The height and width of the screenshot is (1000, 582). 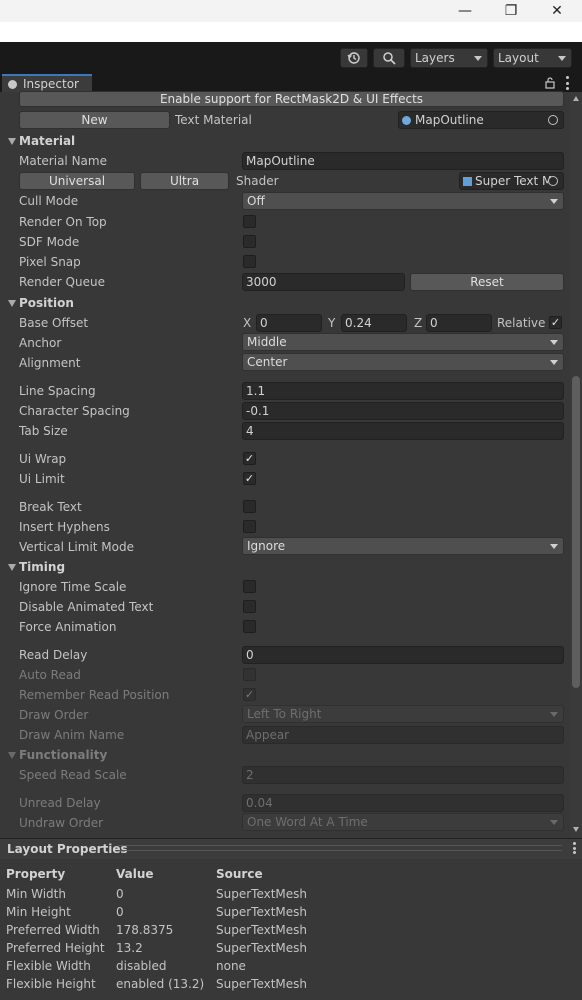 What do you see at coordinates (12, 84) in the screenshot?
I see `info-icon` at bounding box center [12, 84].